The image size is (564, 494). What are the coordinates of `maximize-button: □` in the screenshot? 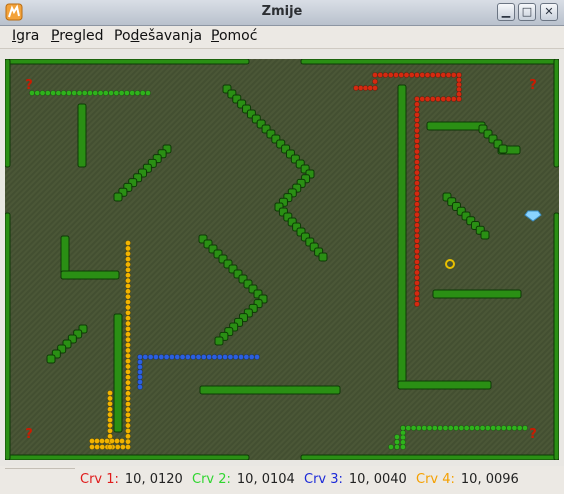 It's located at (527, 12).